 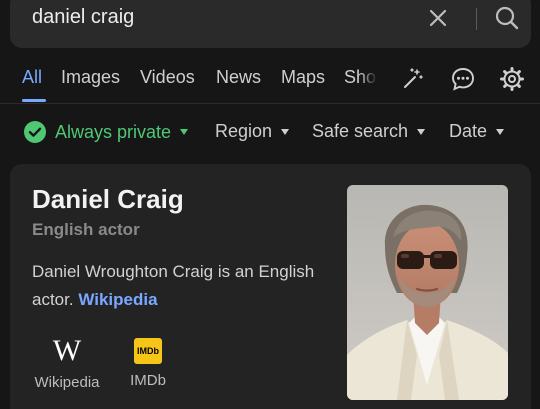 I want to click on wikipedia-link: W Wikipedia, so click(x=67, y=363).